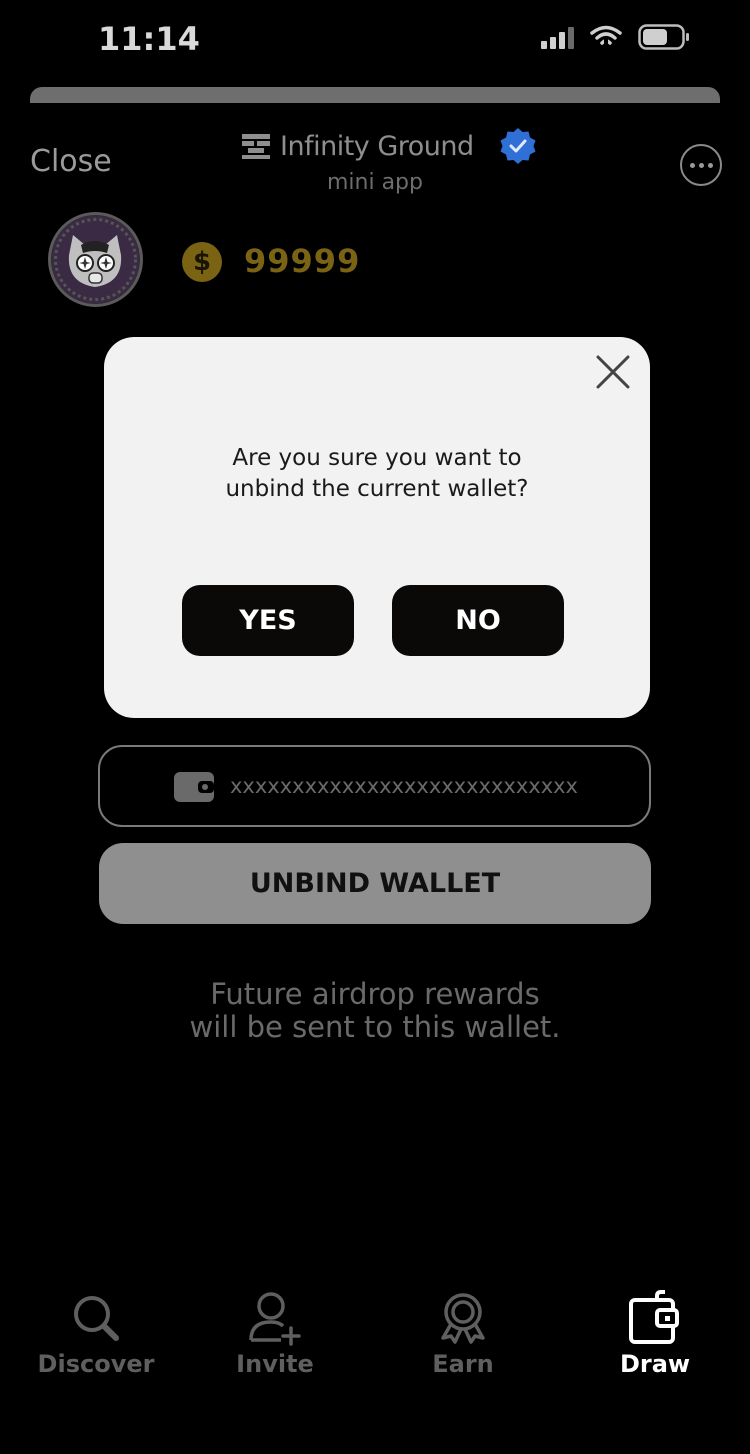 This screenshot has height=1454, width=750. I want to click on more-options-button, so click(701, 165).